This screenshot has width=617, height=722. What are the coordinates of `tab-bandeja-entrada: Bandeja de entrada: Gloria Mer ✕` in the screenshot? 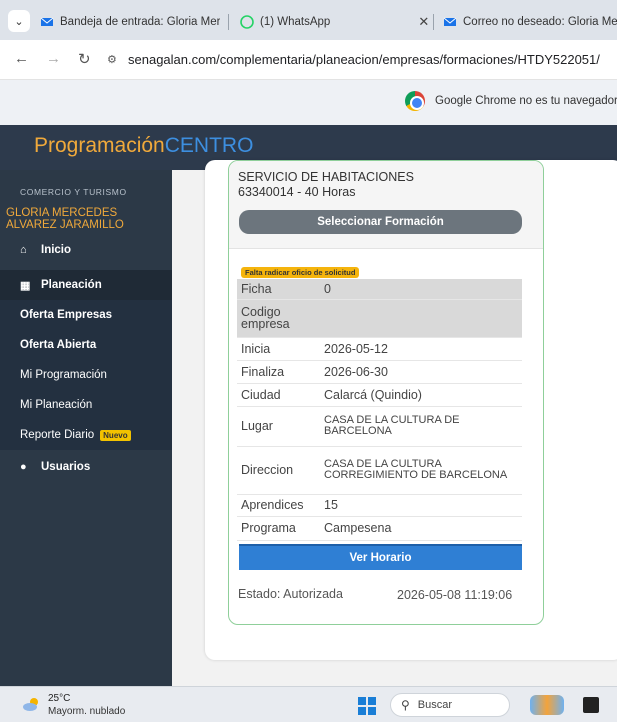 It's located at (130, 22).